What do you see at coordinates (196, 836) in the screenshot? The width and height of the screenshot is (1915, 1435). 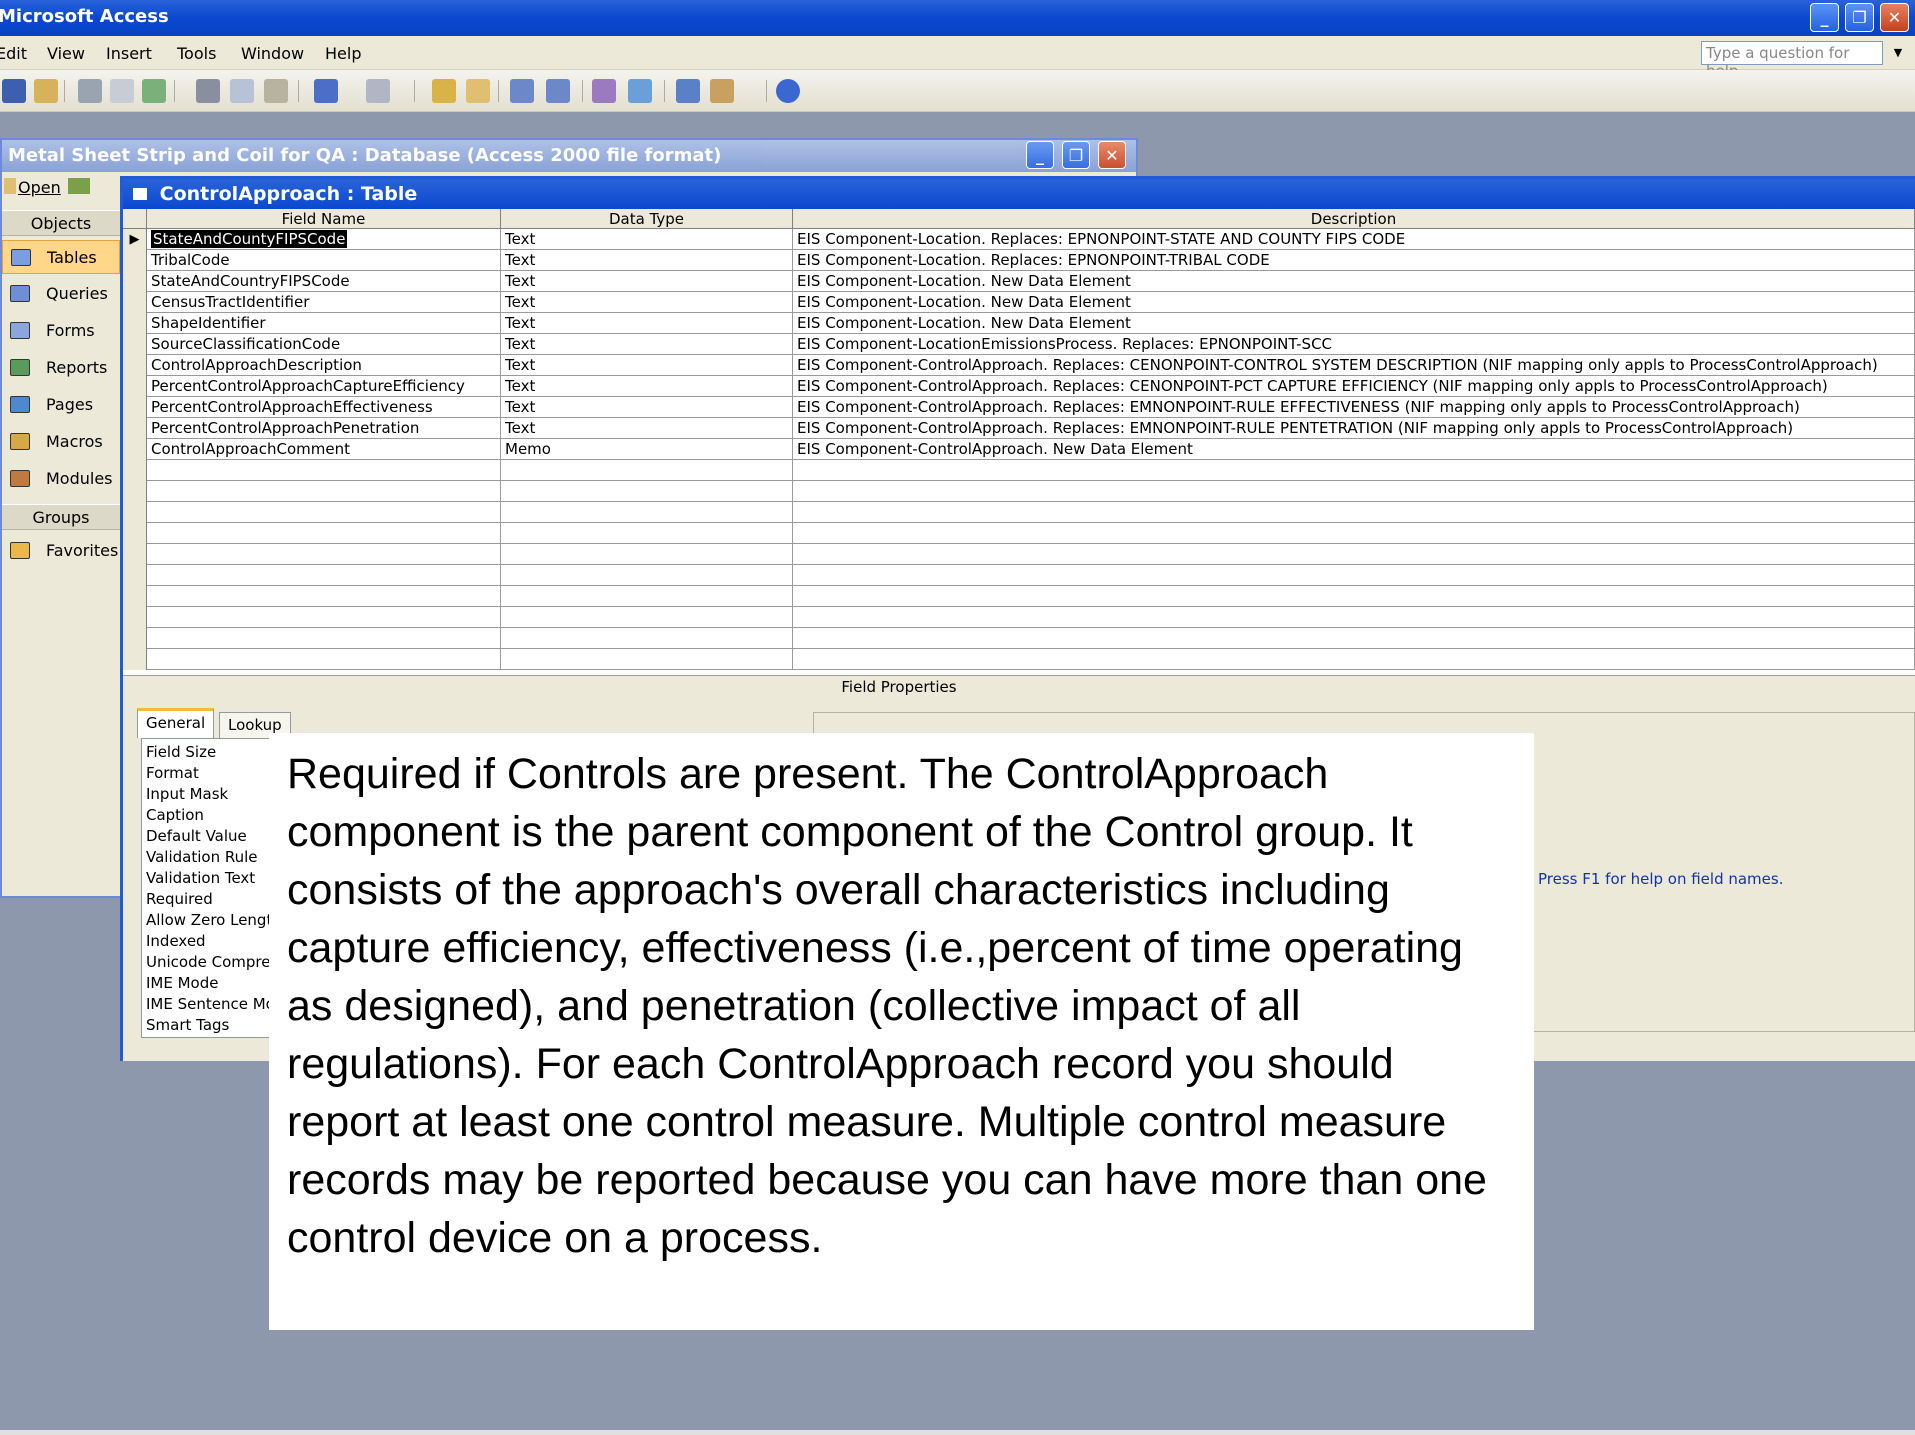 I see `property-label: Default Value` at bounding box center [196, 836].